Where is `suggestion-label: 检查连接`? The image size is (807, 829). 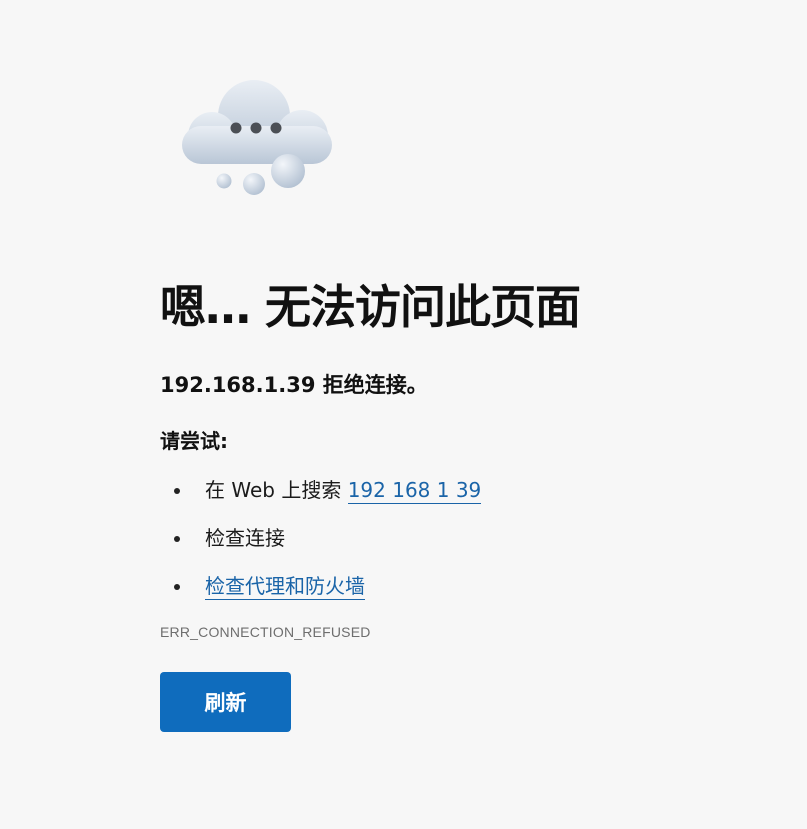
suggestion-label: 检查连接 is located at coordinates (245, 538).